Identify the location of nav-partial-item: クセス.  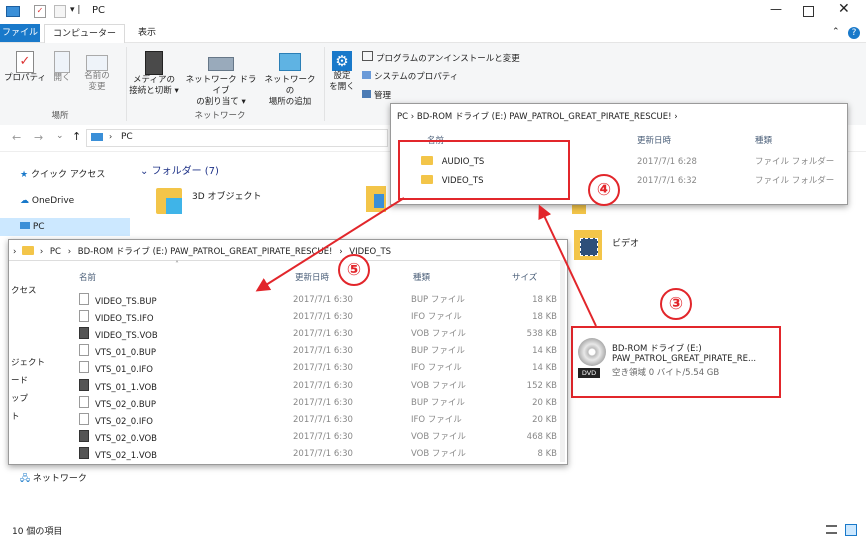
(24, 290).